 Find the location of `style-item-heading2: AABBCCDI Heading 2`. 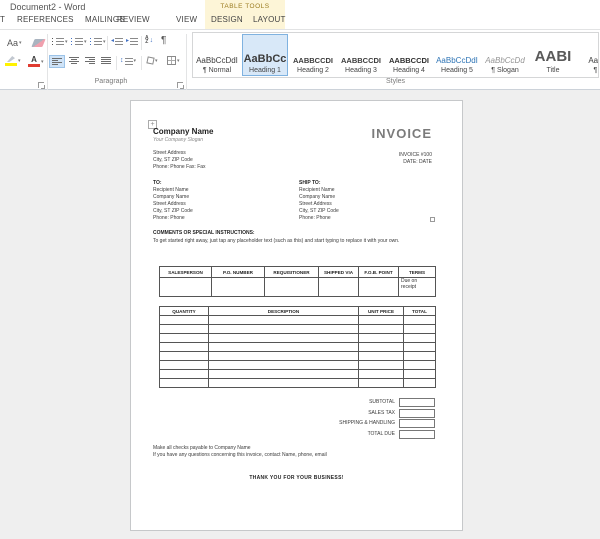

style-item-heading2: AABBCCDI Heading 2 is located at coordinates (313, 55).